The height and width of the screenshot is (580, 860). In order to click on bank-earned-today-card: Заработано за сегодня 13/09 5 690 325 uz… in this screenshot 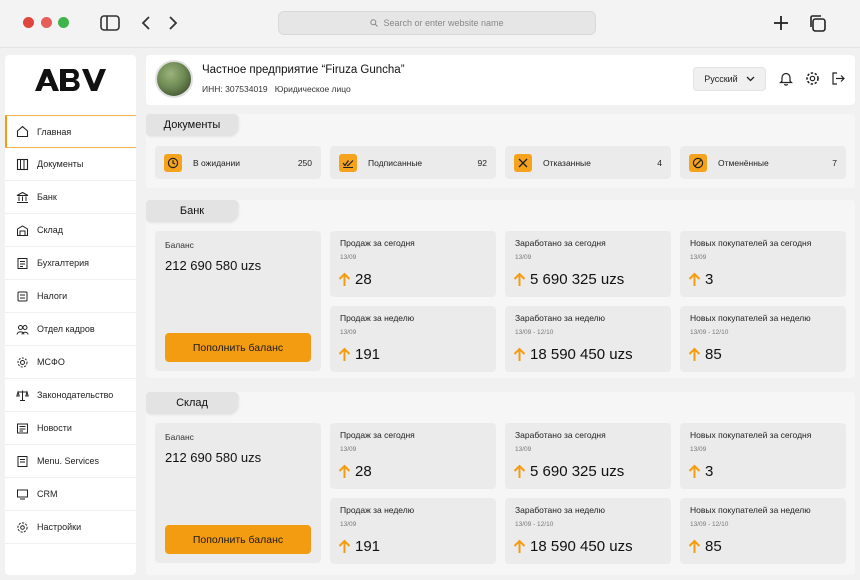, I will do `click(588, 264)`.